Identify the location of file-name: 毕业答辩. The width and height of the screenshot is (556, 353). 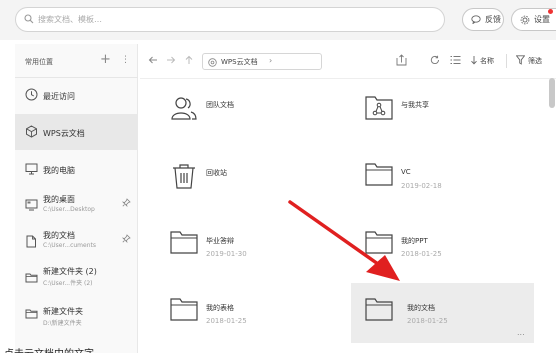
(220, 241).